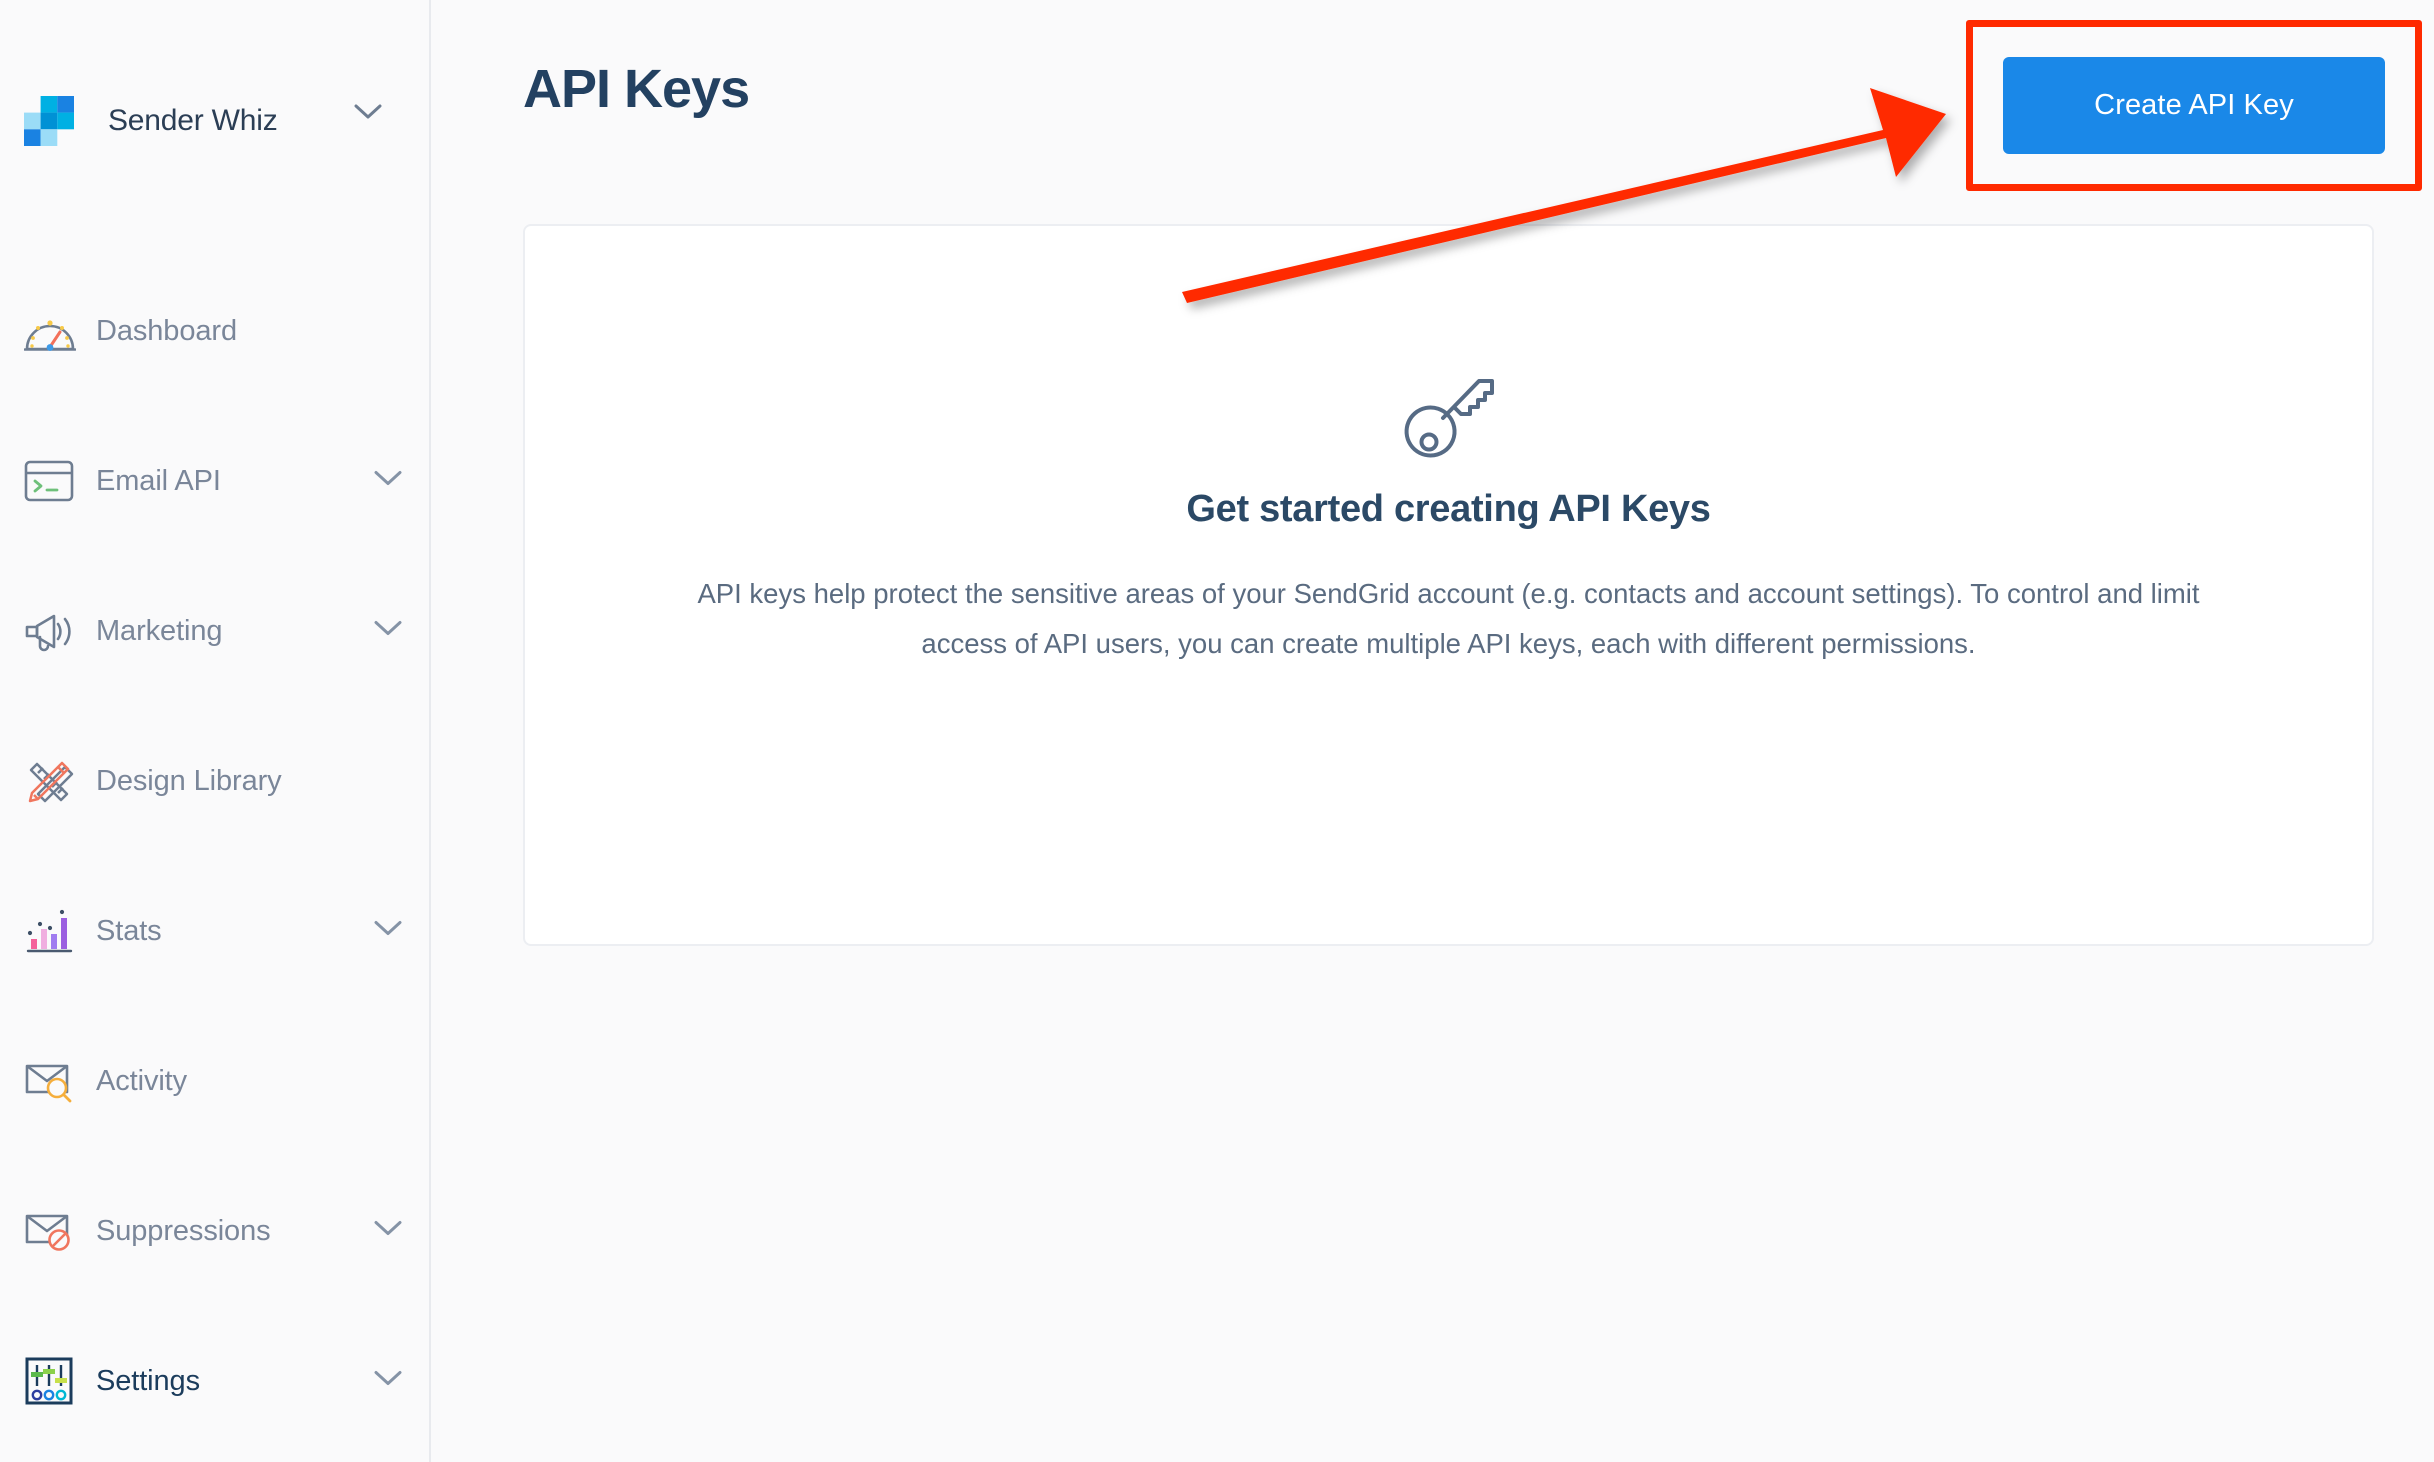 This screenshot has width=2434, height=1462. I want to click on gauge-icon, so click(52, 331).